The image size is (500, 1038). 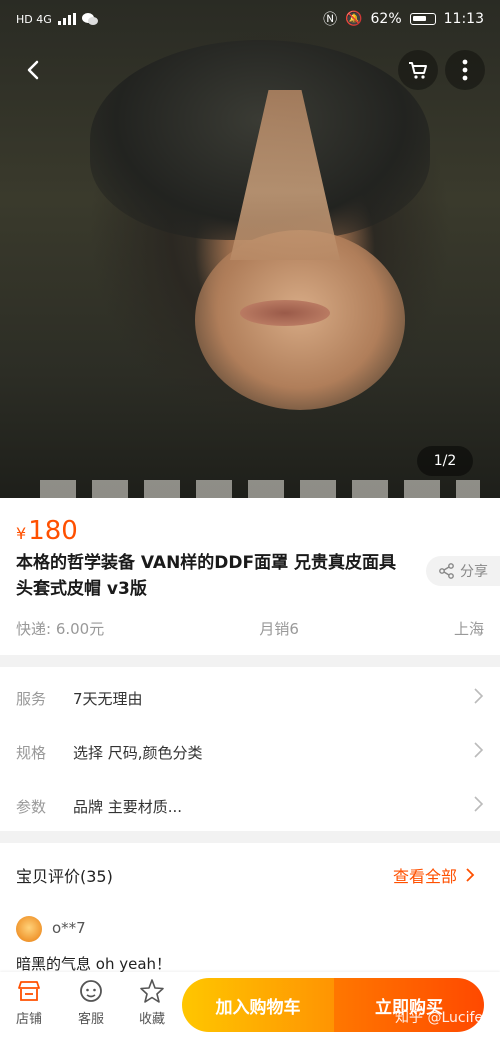 What do you see at coordinates (28, 1019) in the screenshot?
I see `store-label: 店铺` at bounding box center [28, 1019].